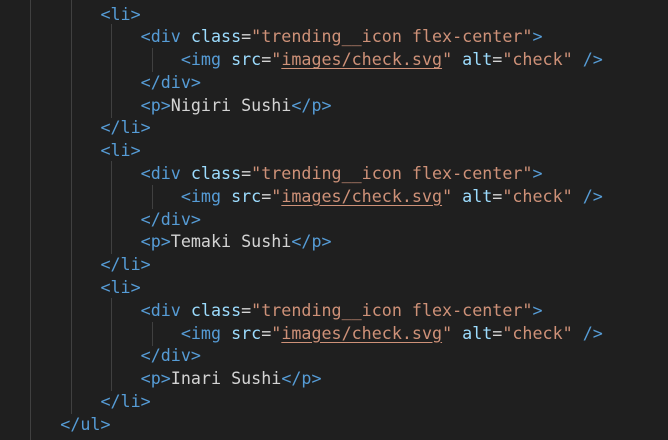 This screenshot has width=668, height=440. What do you see at coordinates (231, 104) in the screenshot?
I see `text-token: Nigiri Sushi` at bounding box center [231, 104].